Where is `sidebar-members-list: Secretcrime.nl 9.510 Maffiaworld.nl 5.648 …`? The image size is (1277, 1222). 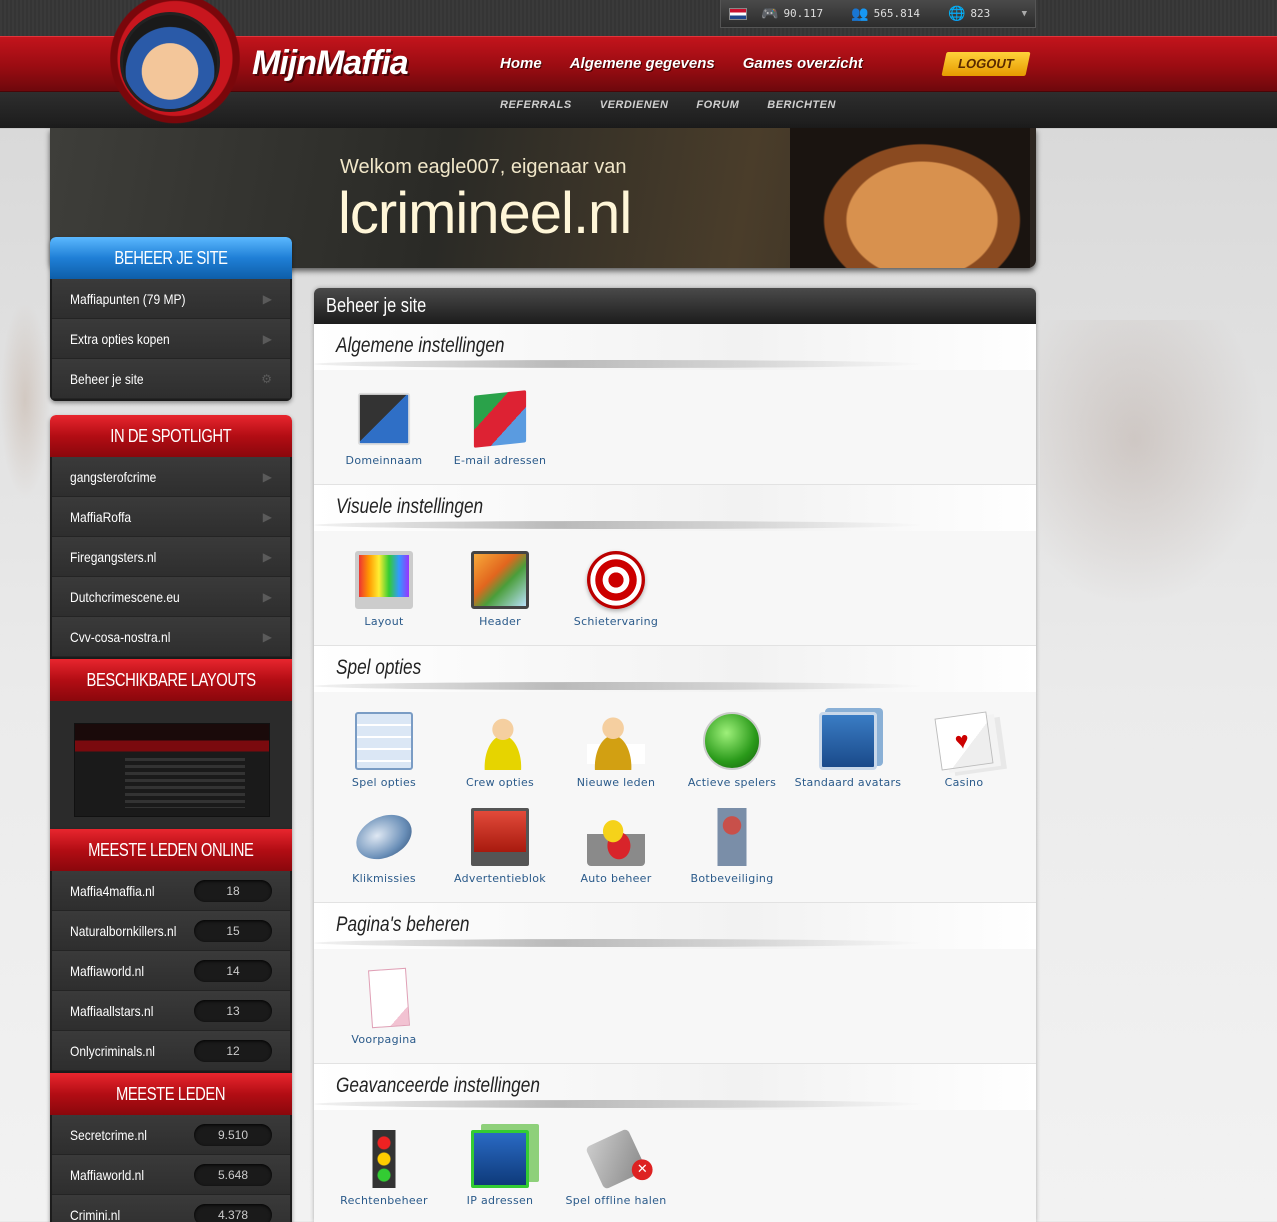
sidebar-members-list: Secretcrime.nl 9.510 Maffiaworld.nl 5.648 … is located at coordinates (171, 1168).